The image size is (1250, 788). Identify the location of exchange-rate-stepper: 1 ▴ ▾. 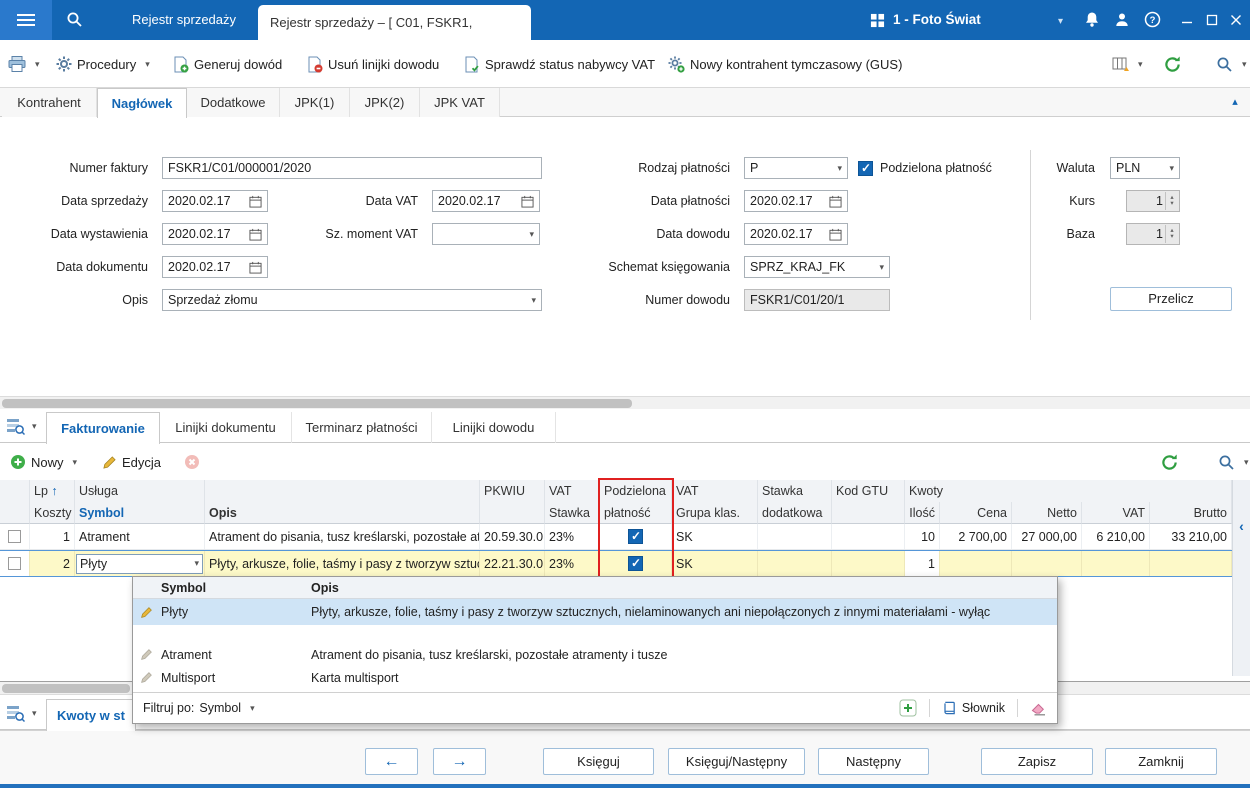
(1153, 201).